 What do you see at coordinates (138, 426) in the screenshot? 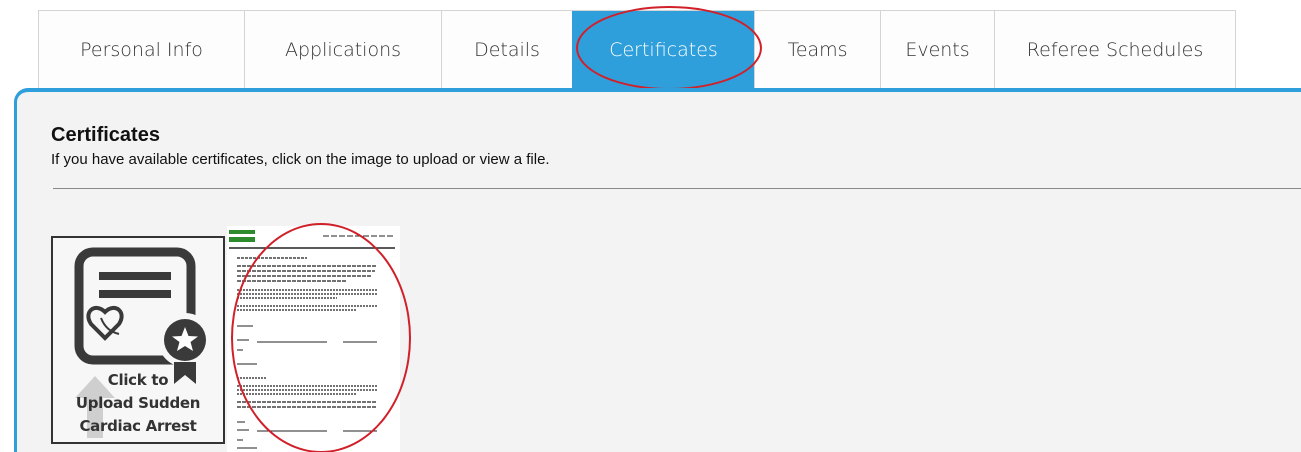
I see `upload-label-line-3: Cardiac Arrest` at bounding box center [138, 426].